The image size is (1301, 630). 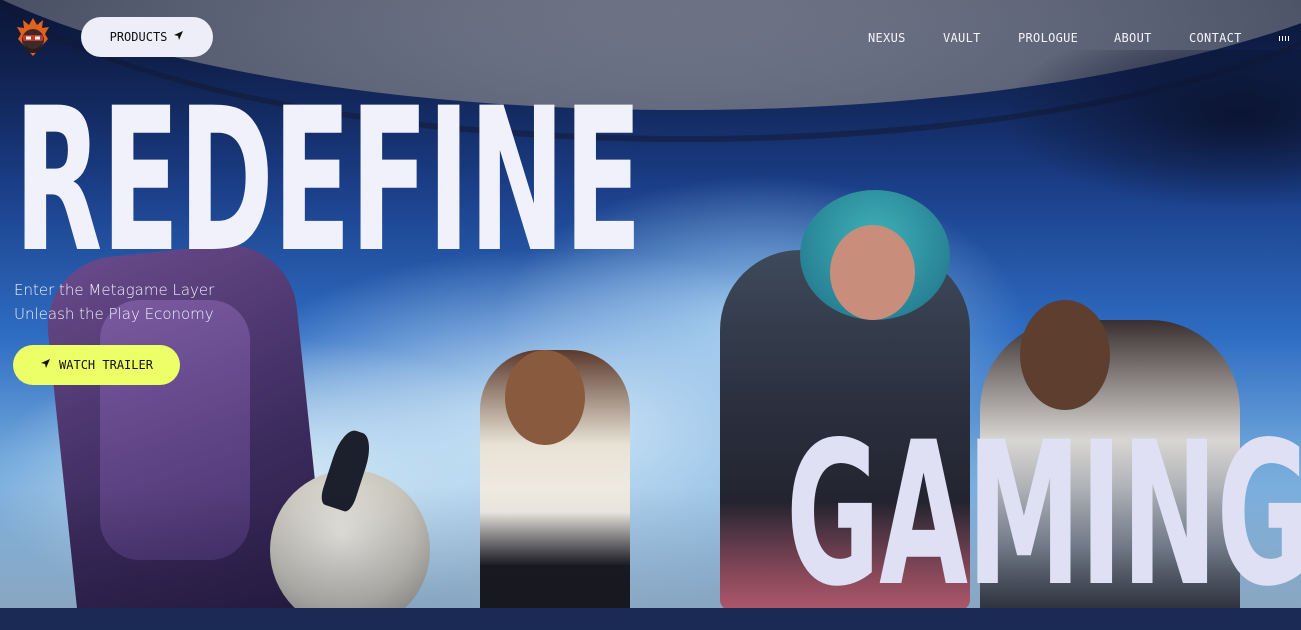 What do you see at coordinates (962, 38) in the screenshot?
I see `nav-link-vault: VAULT` at bounding box center [962, 38].